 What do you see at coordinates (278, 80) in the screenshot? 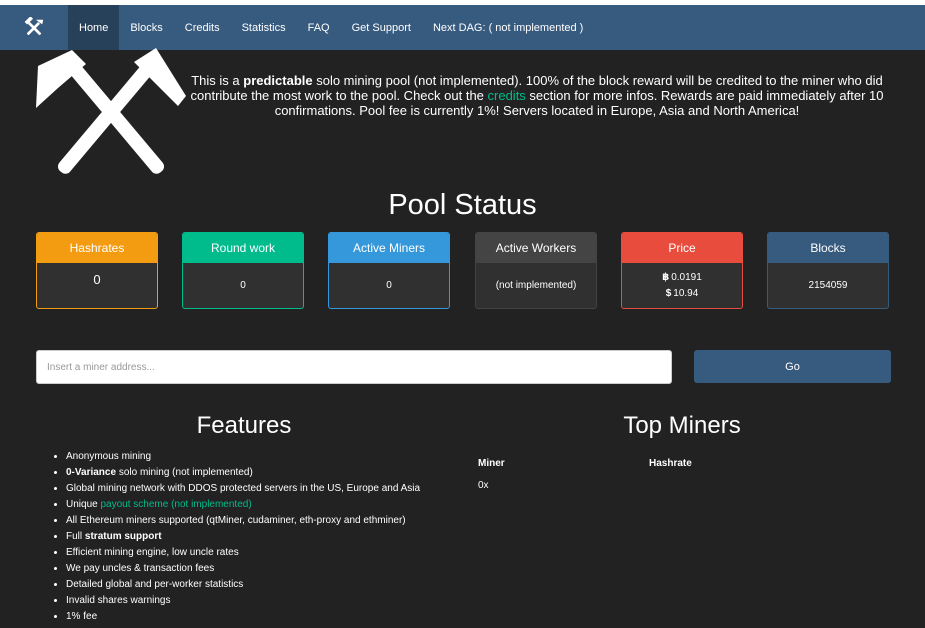
I see `intro-strong: predictable` at bounding box center [278, 80].